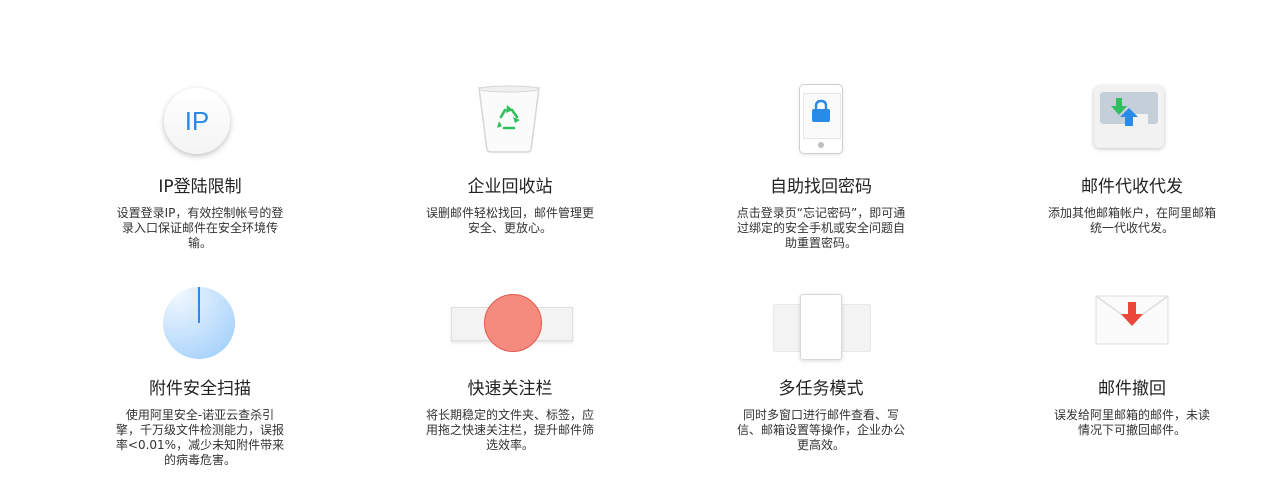 Image resolution: width=1269 pixels, height=486 pixels. Describe the element at coordinates (1131, 415) in the screenshot. I see `desc-line: 误发给阿里邮箱的邮件，未读` at that location.